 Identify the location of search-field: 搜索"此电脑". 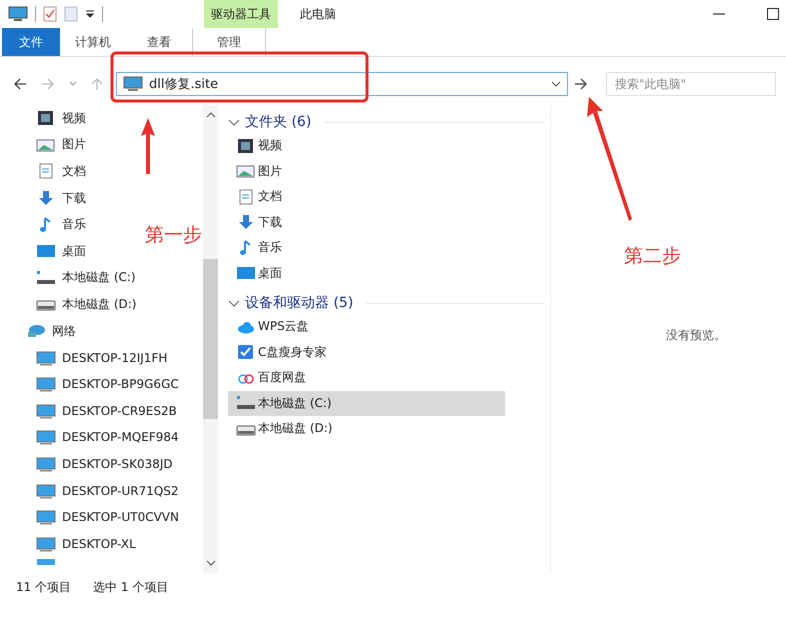
(691, 84).